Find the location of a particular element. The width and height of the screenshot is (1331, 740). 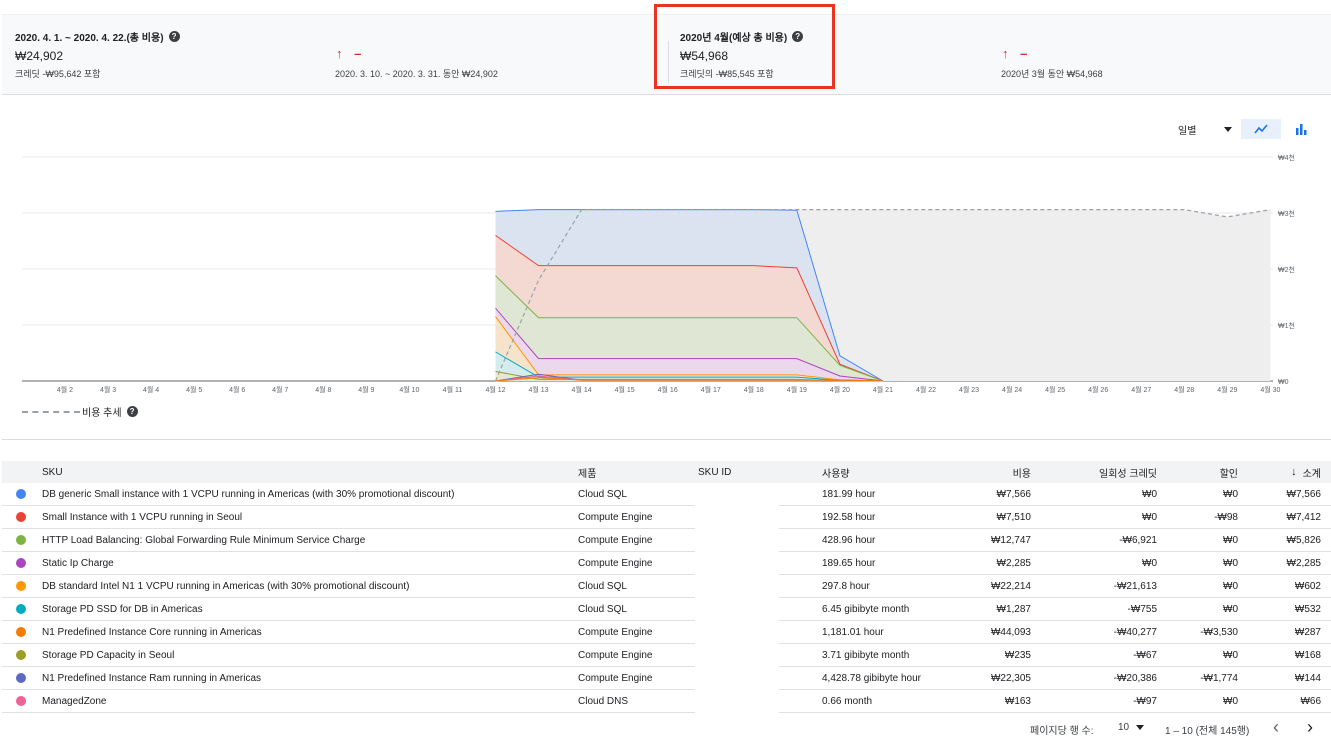

usage-value: 4,428.78 gibibyte hour is located at coordinates (871, 678).